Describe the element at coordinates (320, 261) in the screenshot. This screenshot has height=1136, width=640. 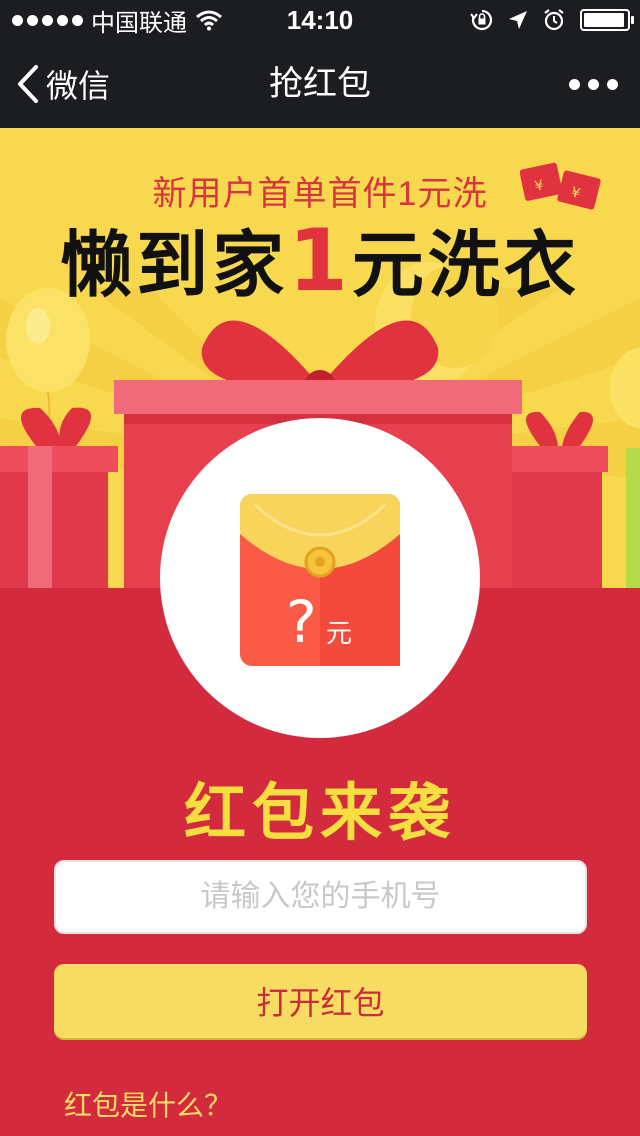
I see `headline-highlight: 1` at that location.